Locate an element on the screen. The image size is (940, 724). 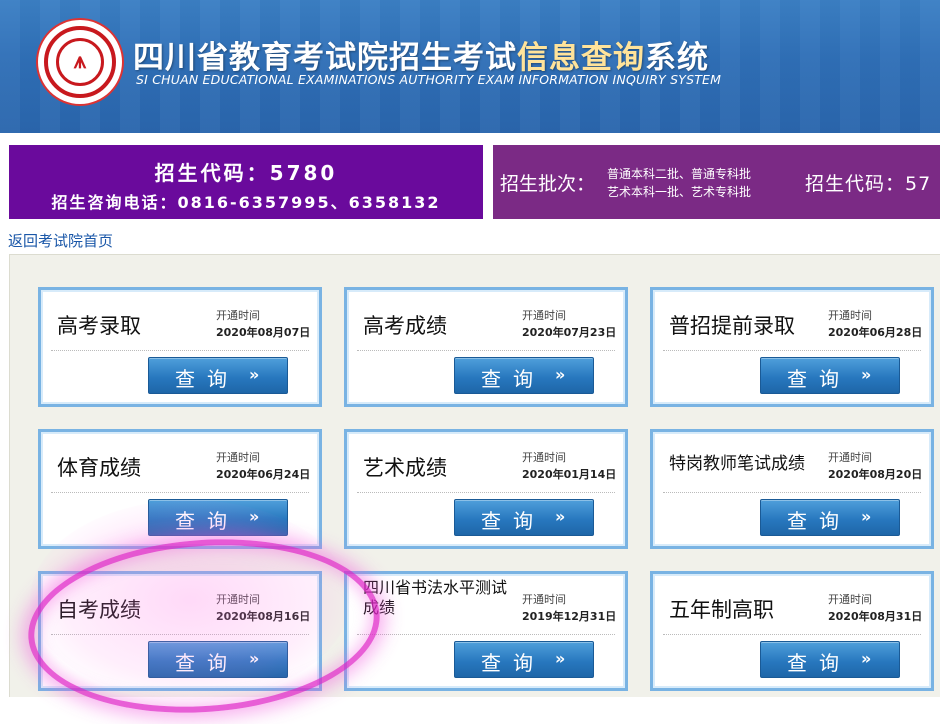
card-title: 普招提前录取 is located at coordinates (732, 326).